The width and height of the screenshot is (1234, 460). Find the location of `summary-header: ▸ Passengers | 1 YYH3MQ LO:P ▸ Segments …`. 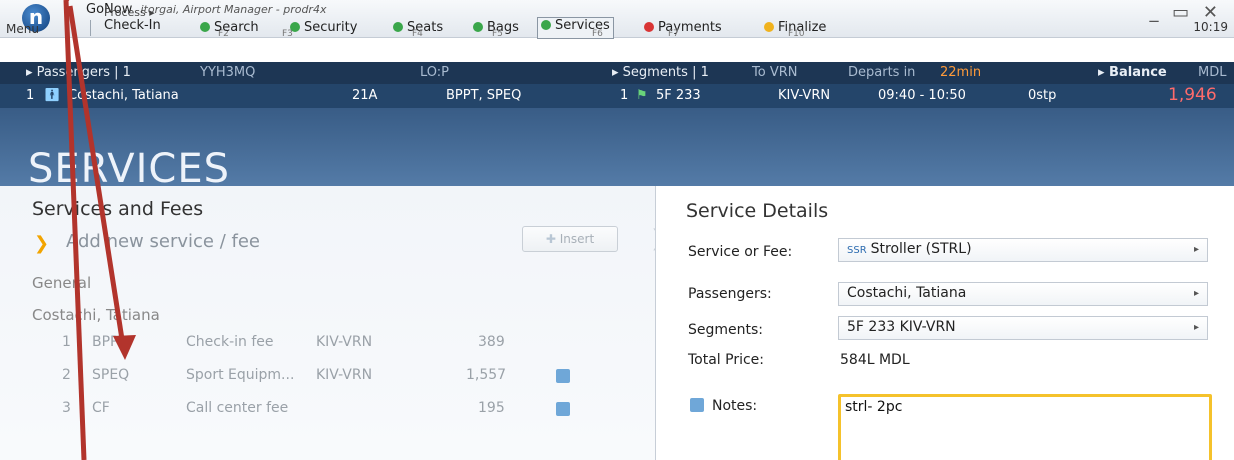

summary-header: ▸ Passengers | 1 YYH3MQ LO:P ▸ Segments … is located at coordinates (617, 73).